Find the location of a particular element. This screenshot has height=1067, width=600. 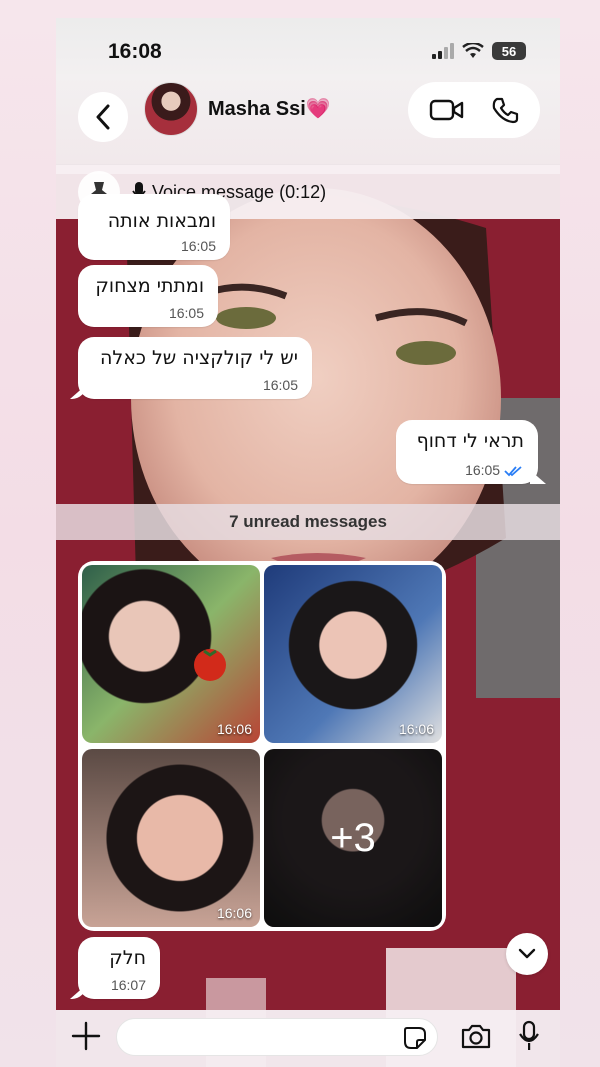

chevron-down-icon is located at coordinates (527, 953).